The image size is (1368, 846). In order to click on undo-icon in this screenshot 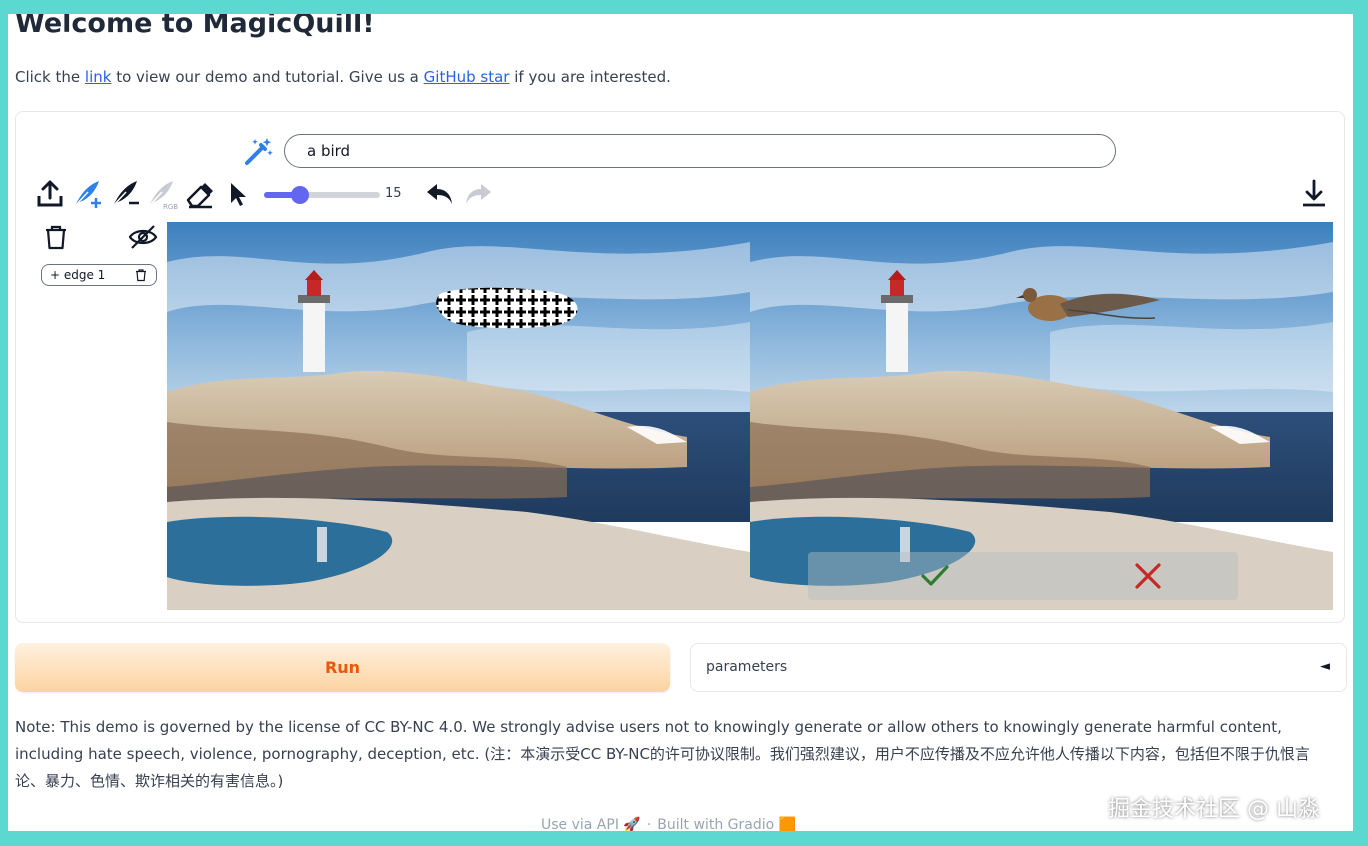, I will do `click(440, 194)`.